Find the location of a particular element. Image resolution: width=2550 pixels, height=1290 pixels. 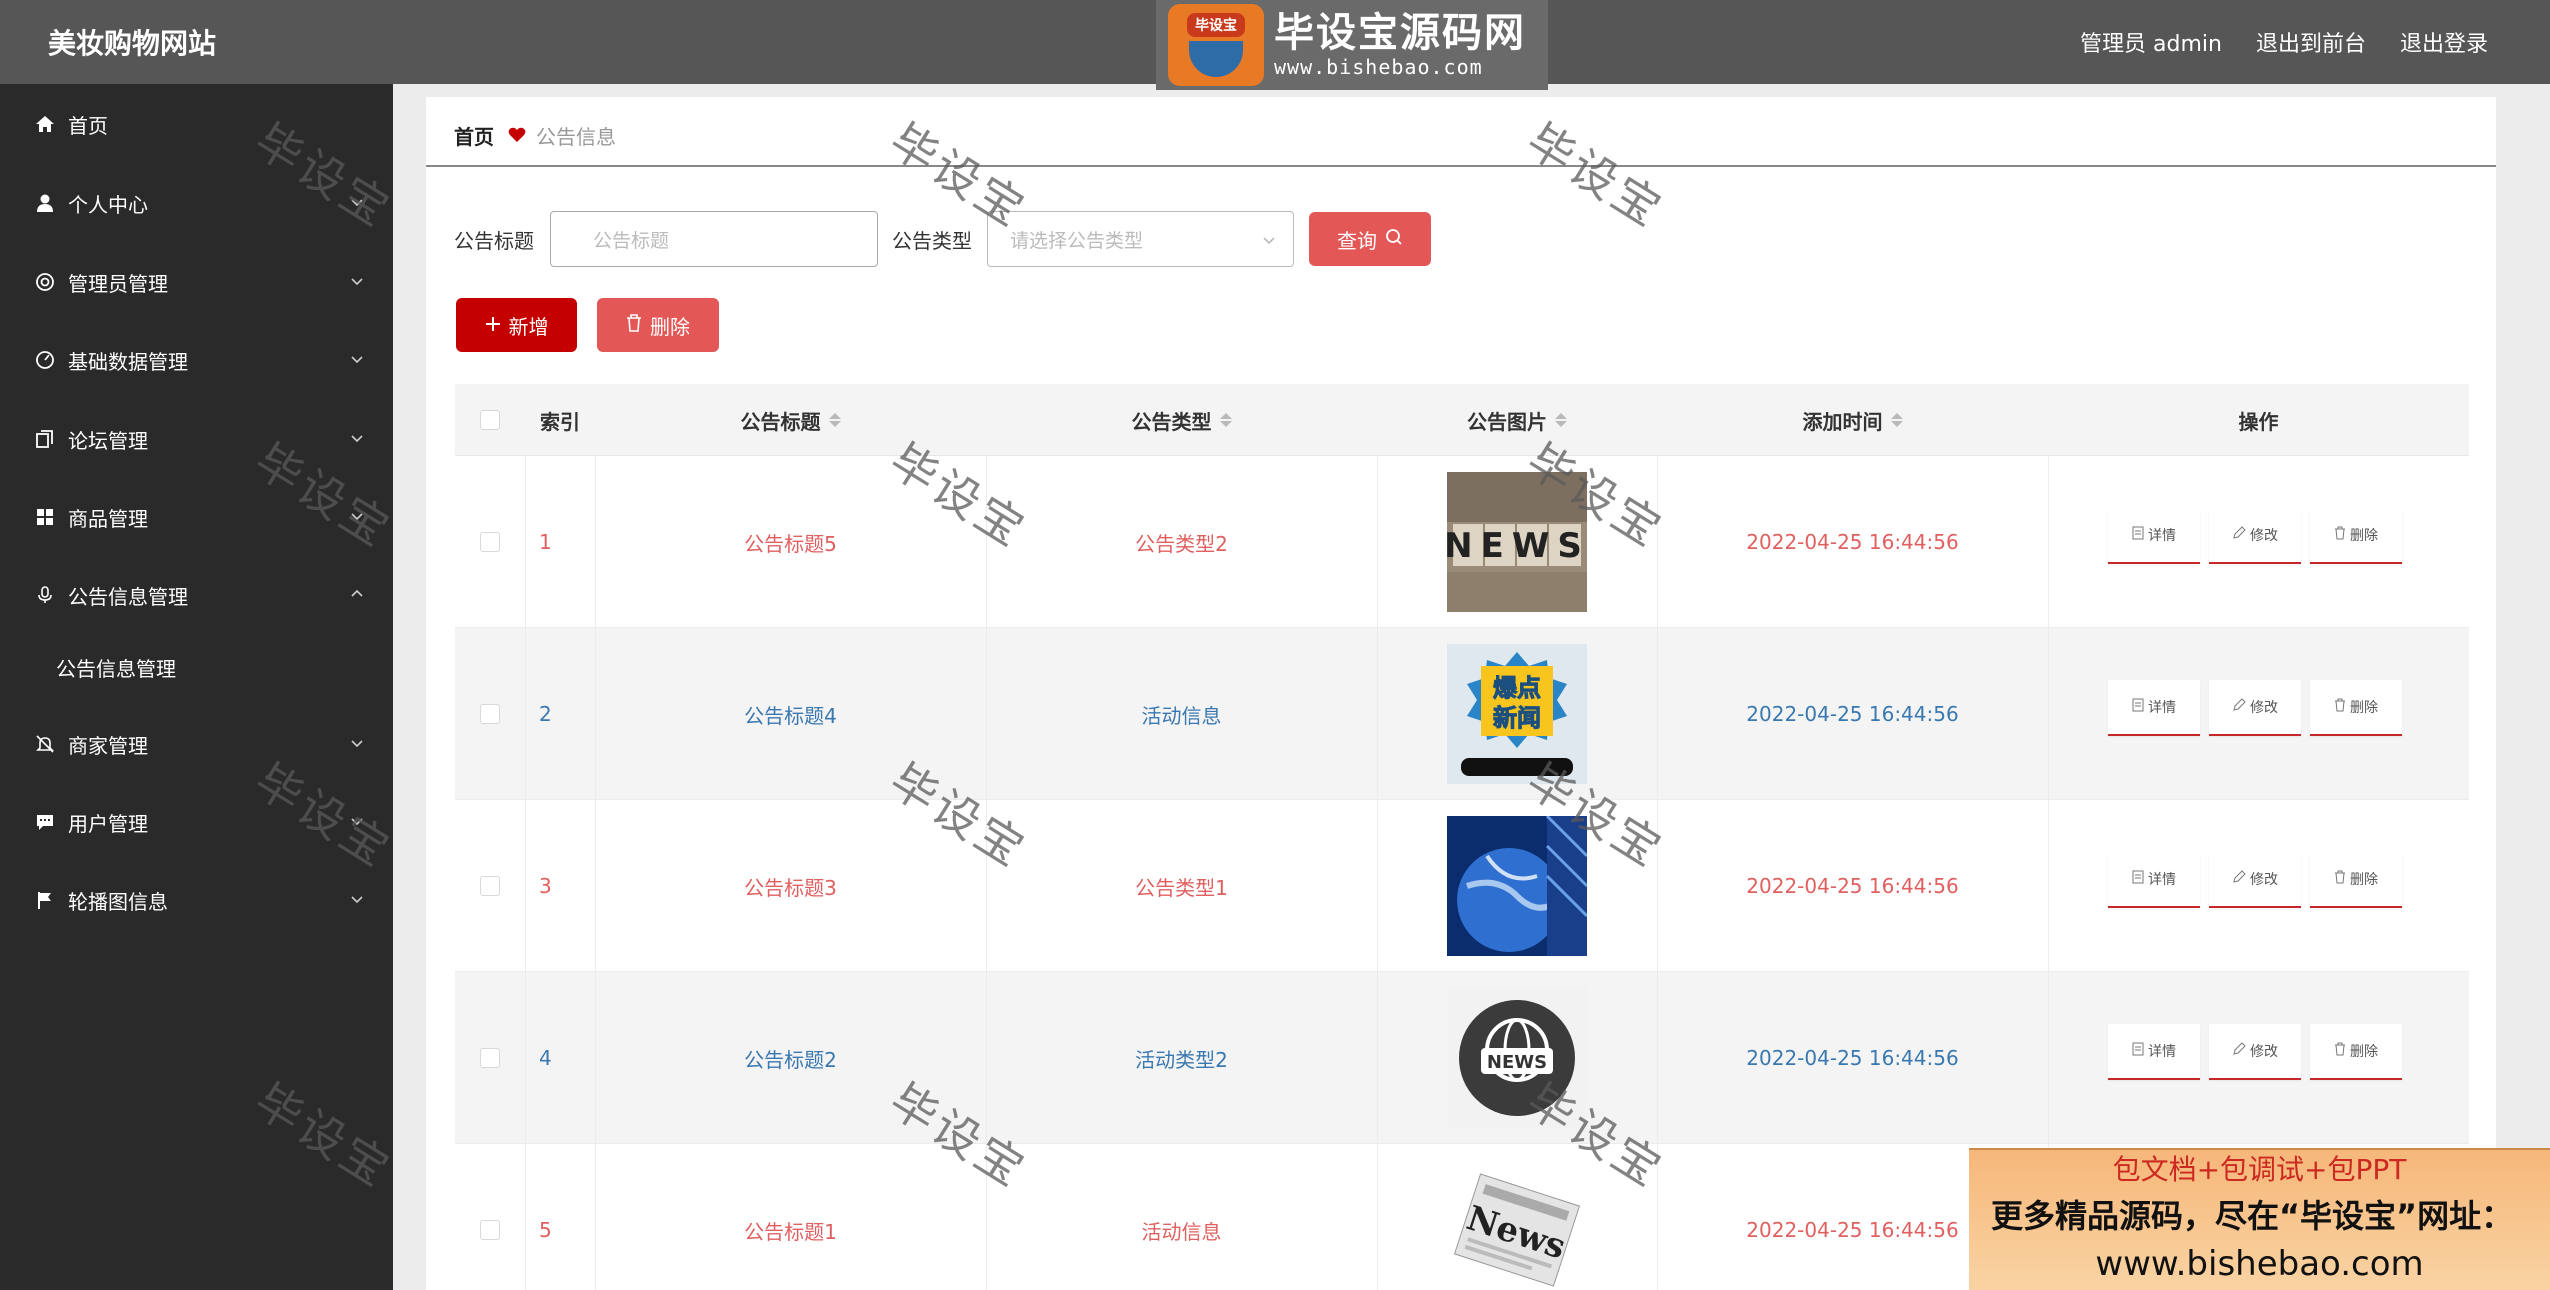

add-button: 新增 is located at coordinates (516, 325).